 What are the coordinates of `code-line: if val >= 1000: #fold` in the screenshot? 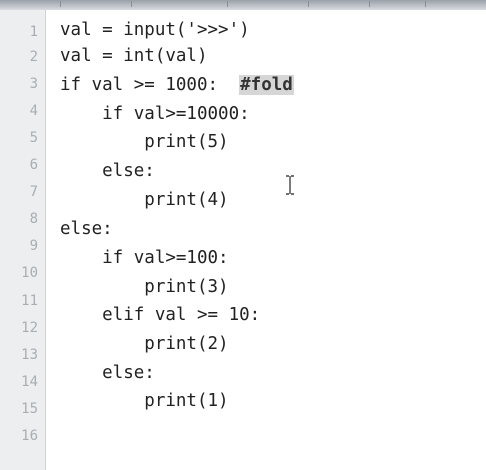 It's located at (177, 85).